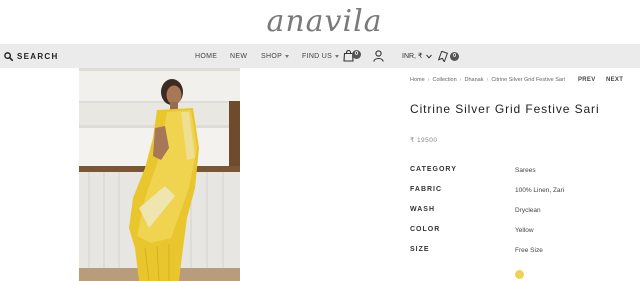  I want to click on attr-value-size: Free Size, so click(529, 250).